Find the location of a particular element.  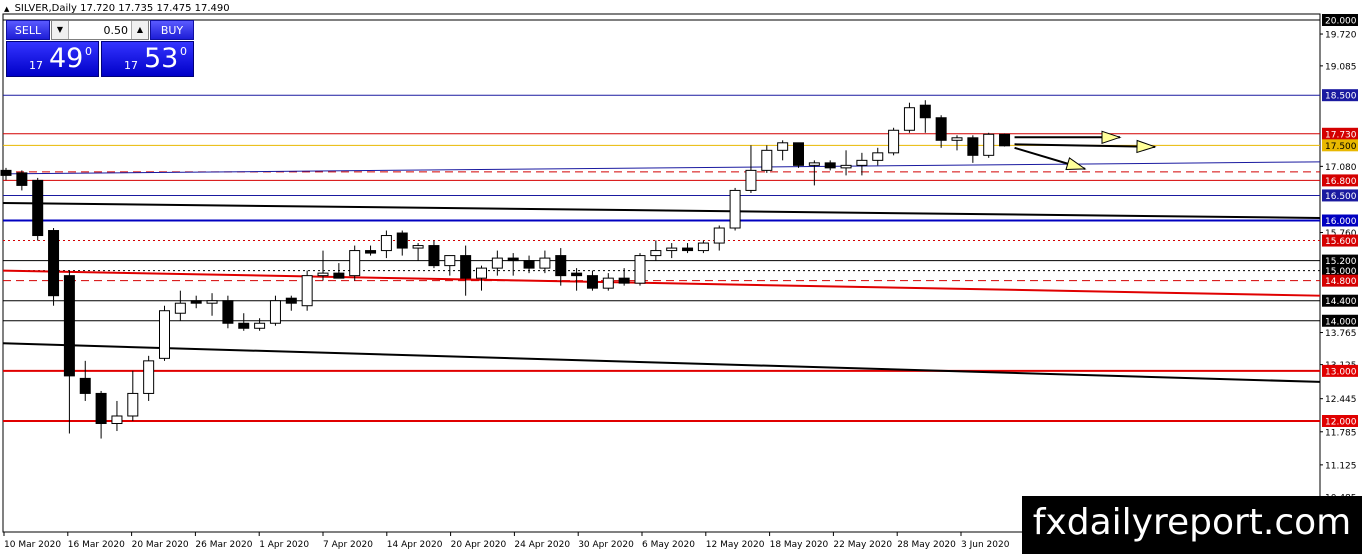

time-axis-label: 30 Apr 2020 is located at coordinates (606, 545).